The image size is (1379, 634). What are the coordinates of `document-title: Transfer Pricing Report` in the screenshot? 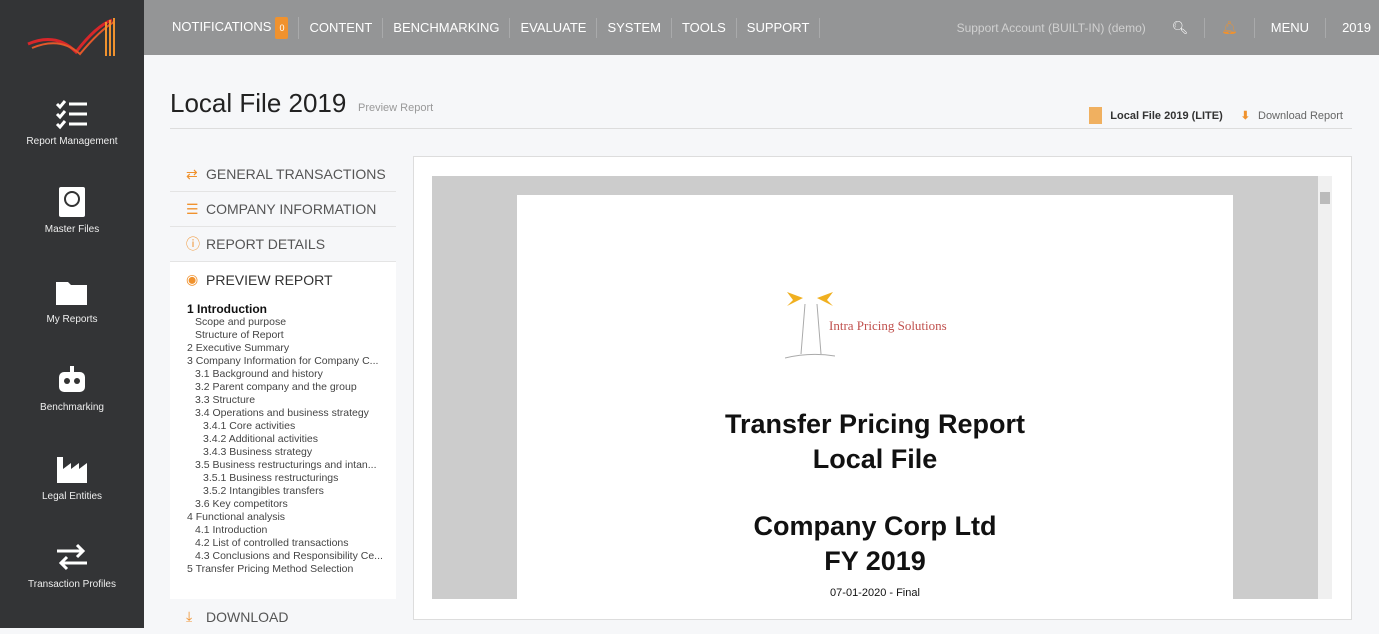 It's located at (875, 424).